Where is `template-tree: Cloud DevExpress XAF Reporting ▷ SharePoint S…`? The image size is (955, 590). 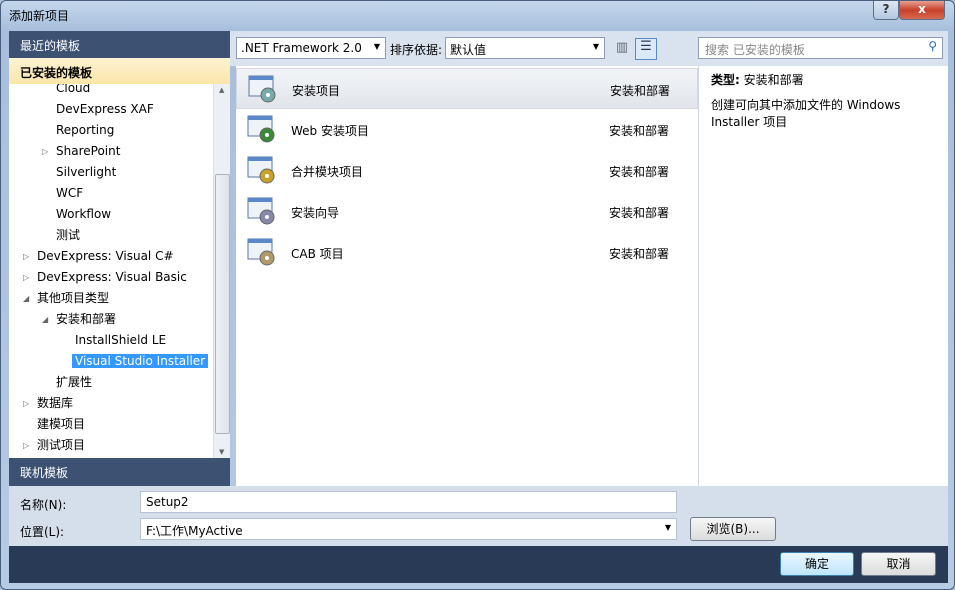 template-tree: Cloud DevExpress XAF Reporting ▷ SharePoint S… is located at coordinates (111, 271).